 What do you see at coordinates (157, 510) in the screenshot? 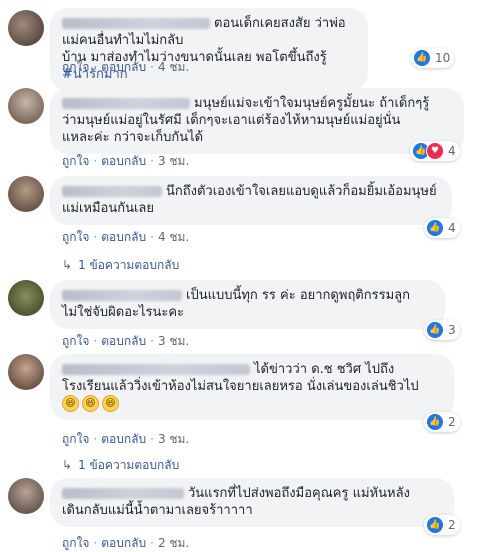
I see `comment-text-line: เดินกลับแม่นี้น้ำตามาเลยจร้าาาาา` at bounding box center [157, 510].